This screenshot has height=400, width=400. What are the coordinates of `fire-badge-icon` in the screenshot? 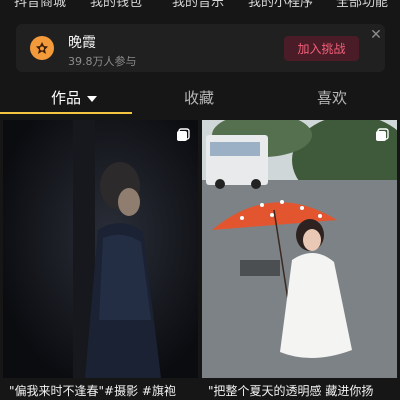 It's located at (42, 48).